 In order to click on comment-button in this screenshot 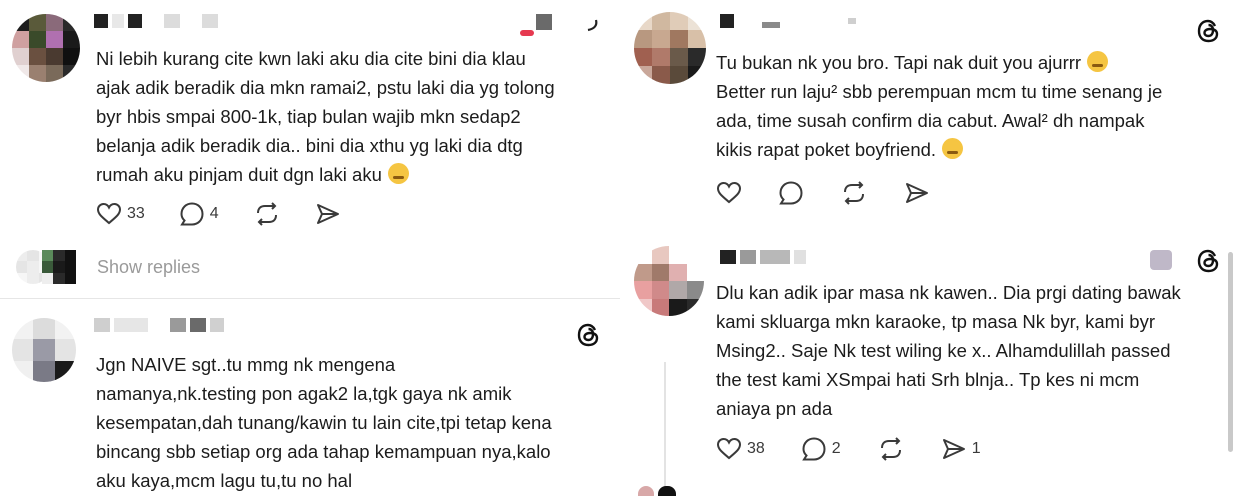, I will do `click(791, 193)`.